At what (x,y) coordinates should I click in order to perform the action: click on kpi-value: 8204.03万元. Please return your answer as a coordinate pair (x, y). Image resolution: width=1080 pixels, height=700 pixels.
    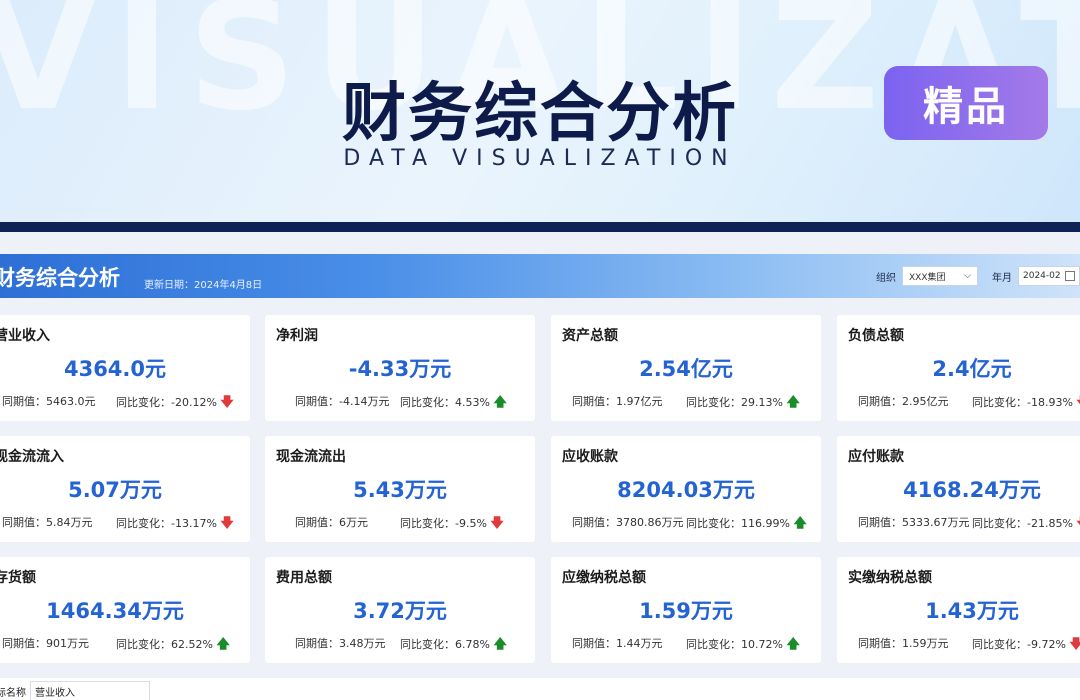
    Looking at the image, I should click on (686, 490).